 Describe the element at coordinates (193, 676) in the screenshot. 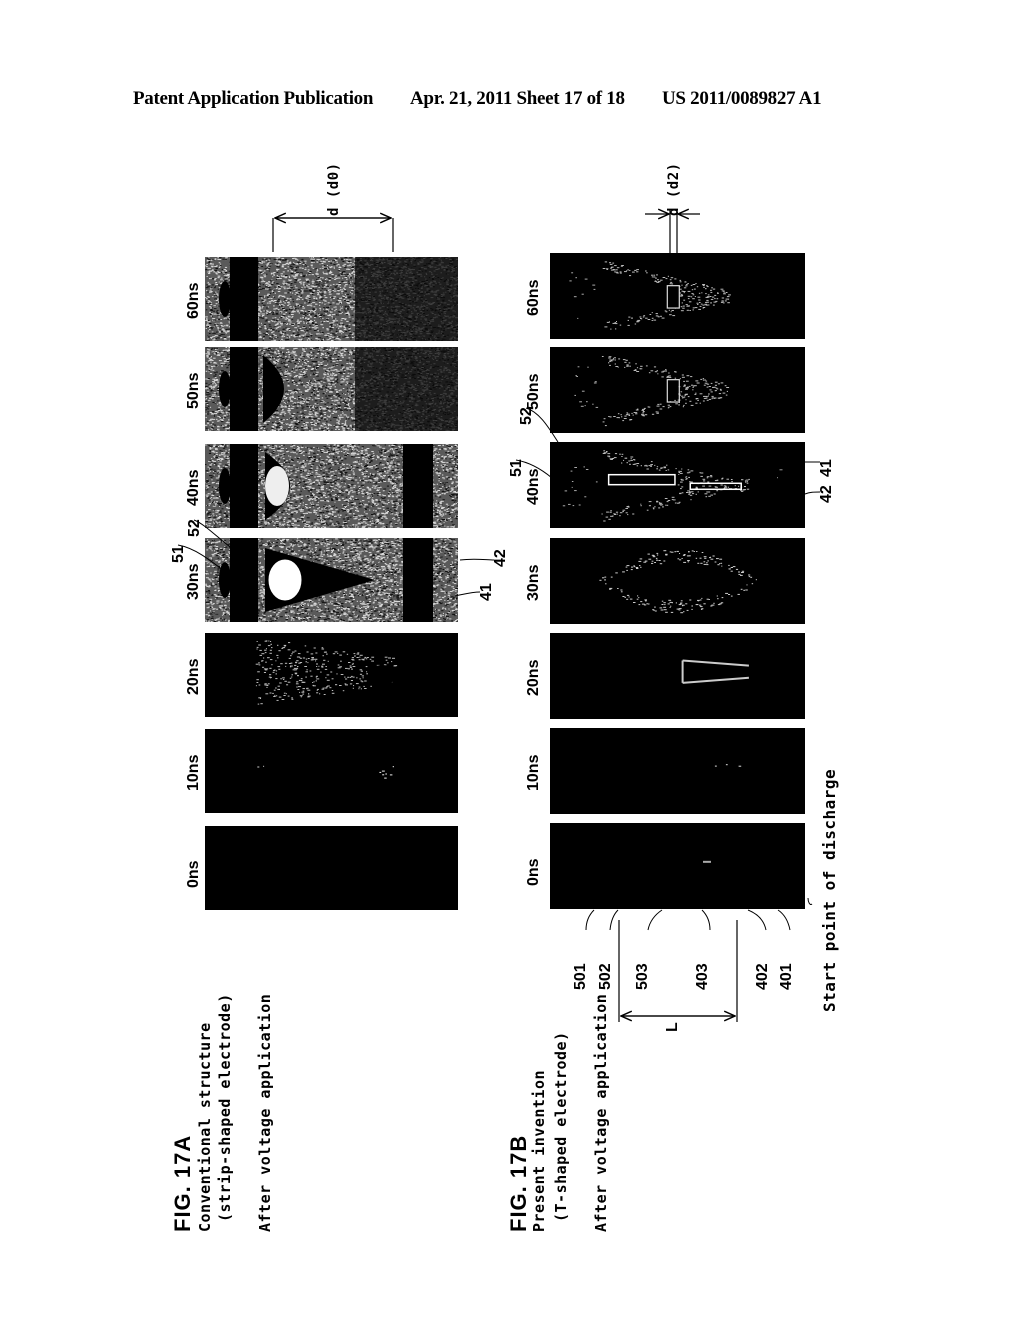

I see `fig17a-time-label: 20ns` at that location.